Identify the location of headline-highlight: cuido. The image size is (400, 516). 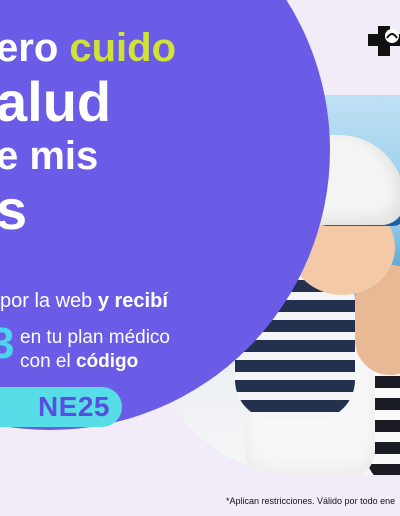
(123, 48).